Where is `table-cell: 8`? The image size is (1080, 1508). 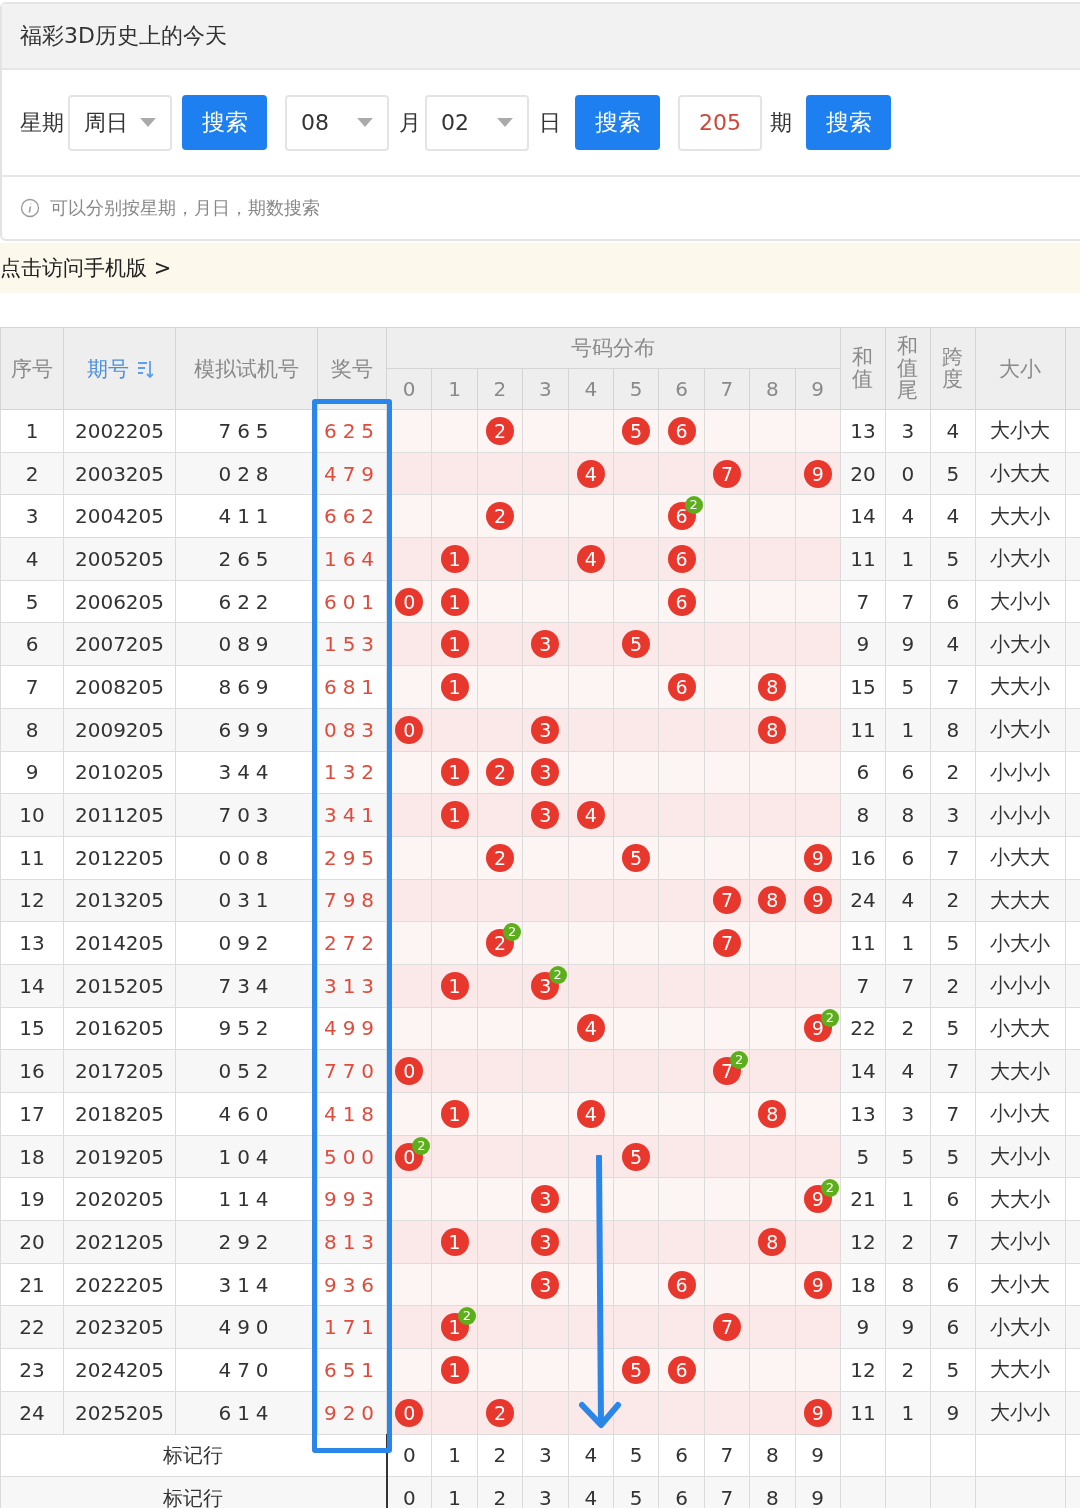 table-cell: 8 is located at coordinates (772, 1455).